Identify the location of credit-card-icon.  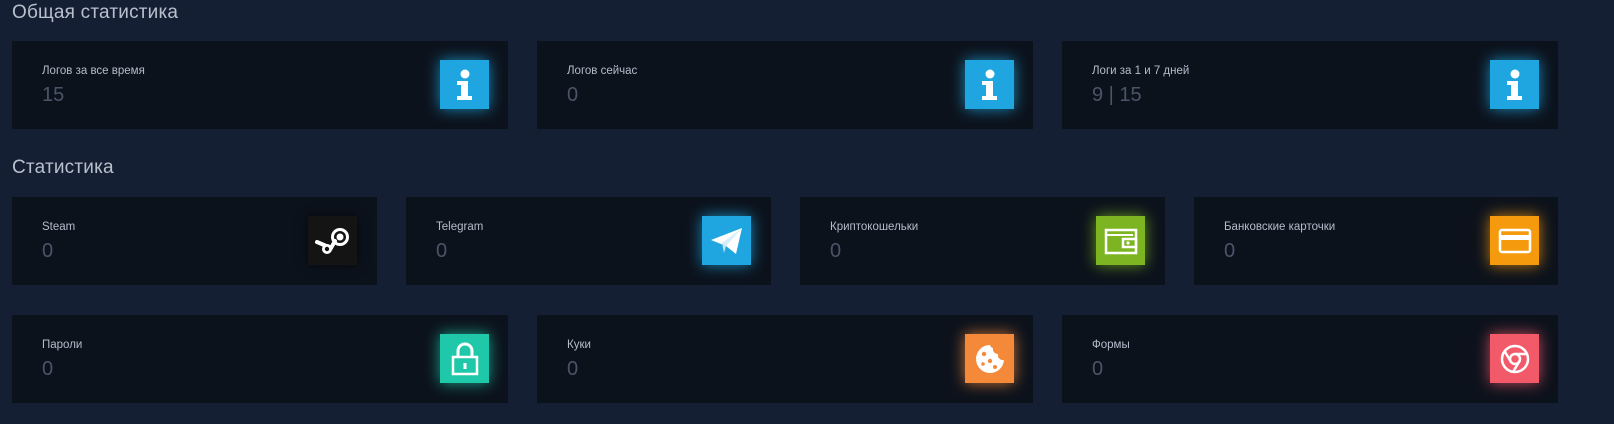
(1514, 240).